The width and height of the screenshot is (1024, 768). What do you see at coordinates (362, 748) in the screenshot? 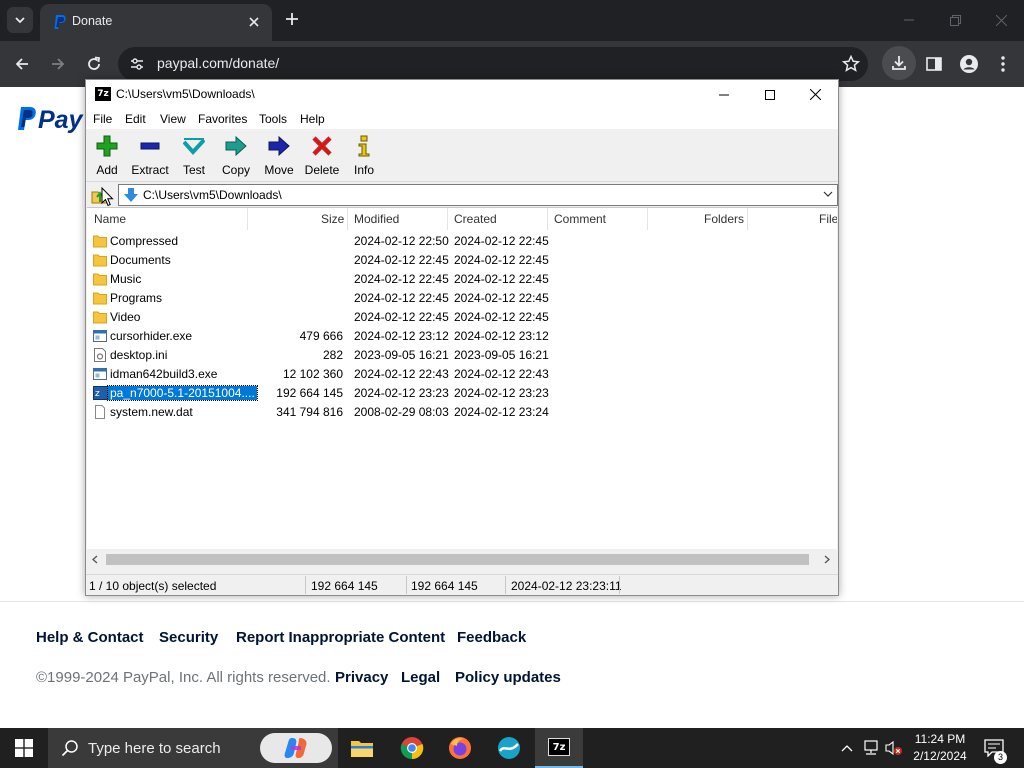
I see `taskbar-file-explorer` at bounding box center [362, 748].